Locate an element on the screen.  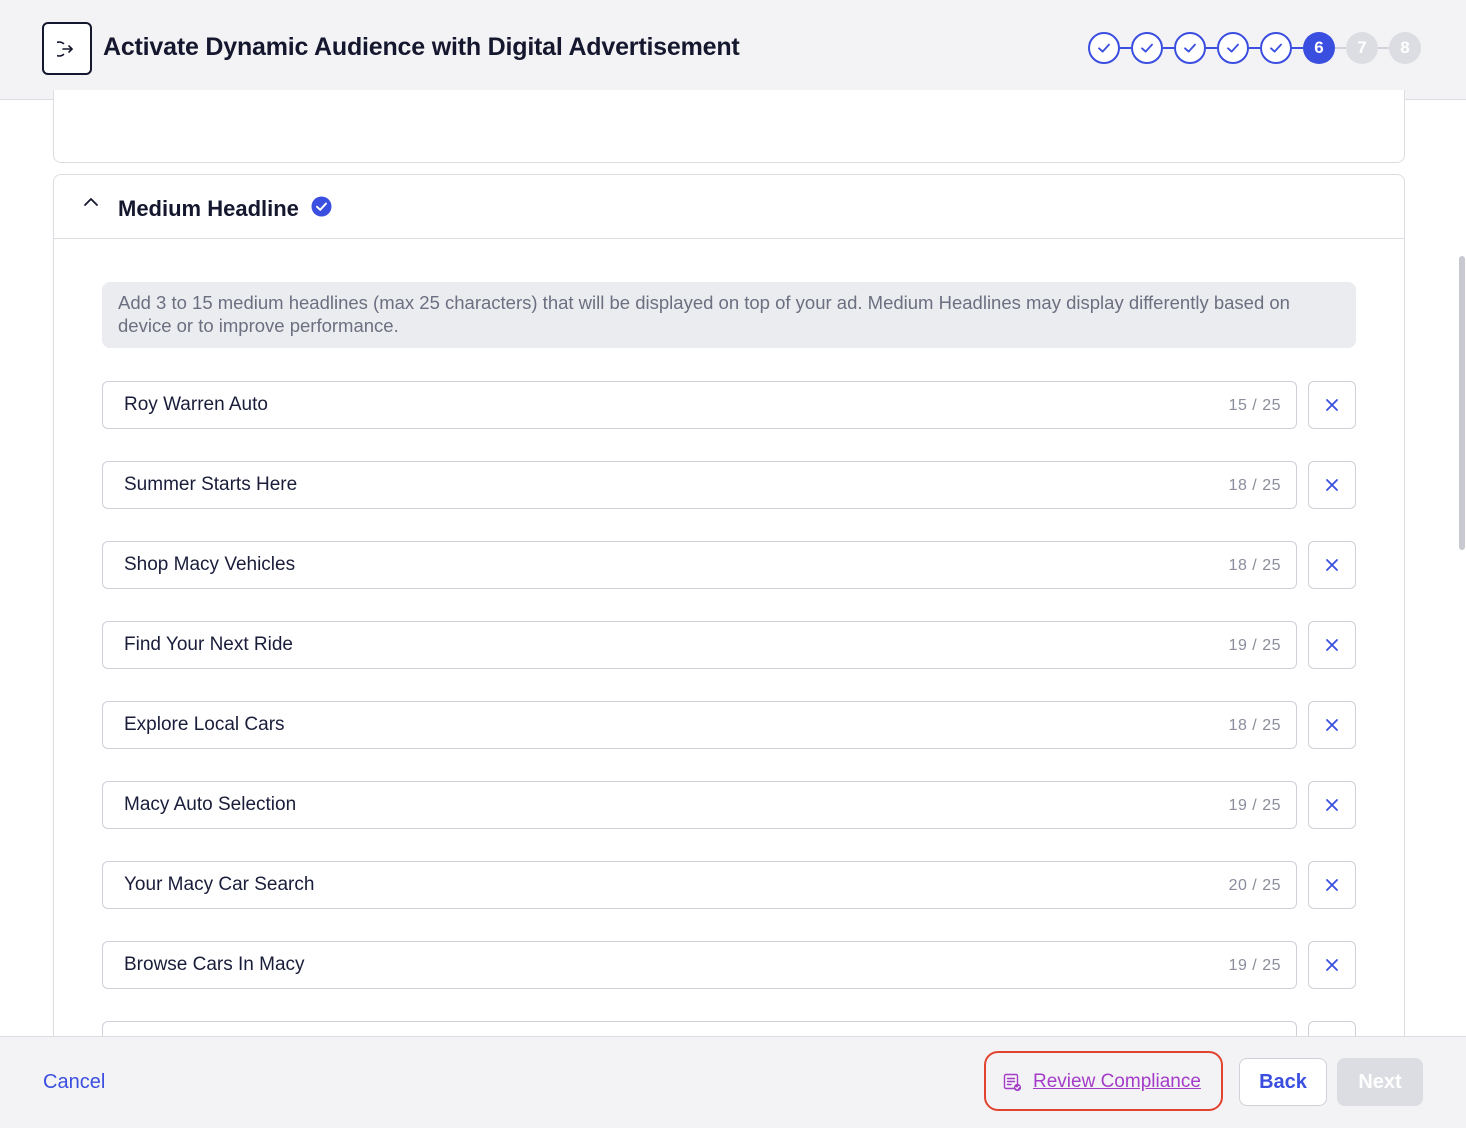
footer-bar: Cancel Review Compliance Back Next is located at coordinates (733, 1082).